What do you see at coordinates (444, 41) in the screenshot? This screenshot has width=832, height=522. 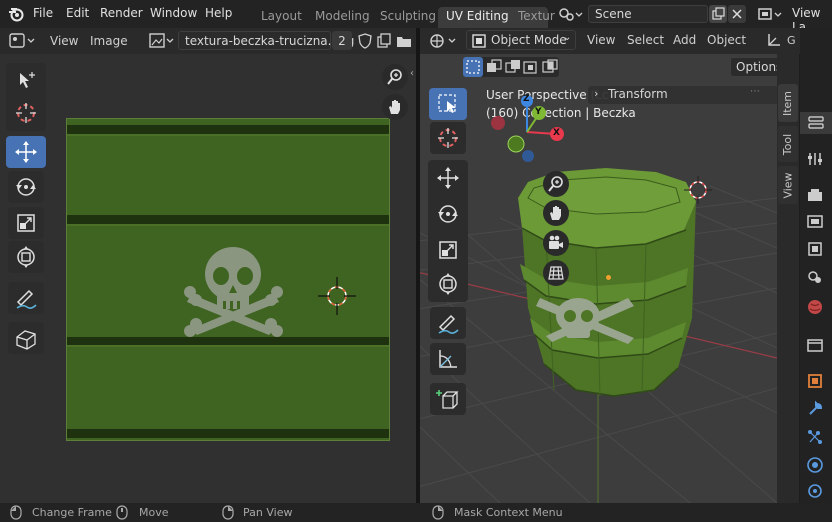 I see `viewport-editor-type-icon` at bounding box center [444, 41].